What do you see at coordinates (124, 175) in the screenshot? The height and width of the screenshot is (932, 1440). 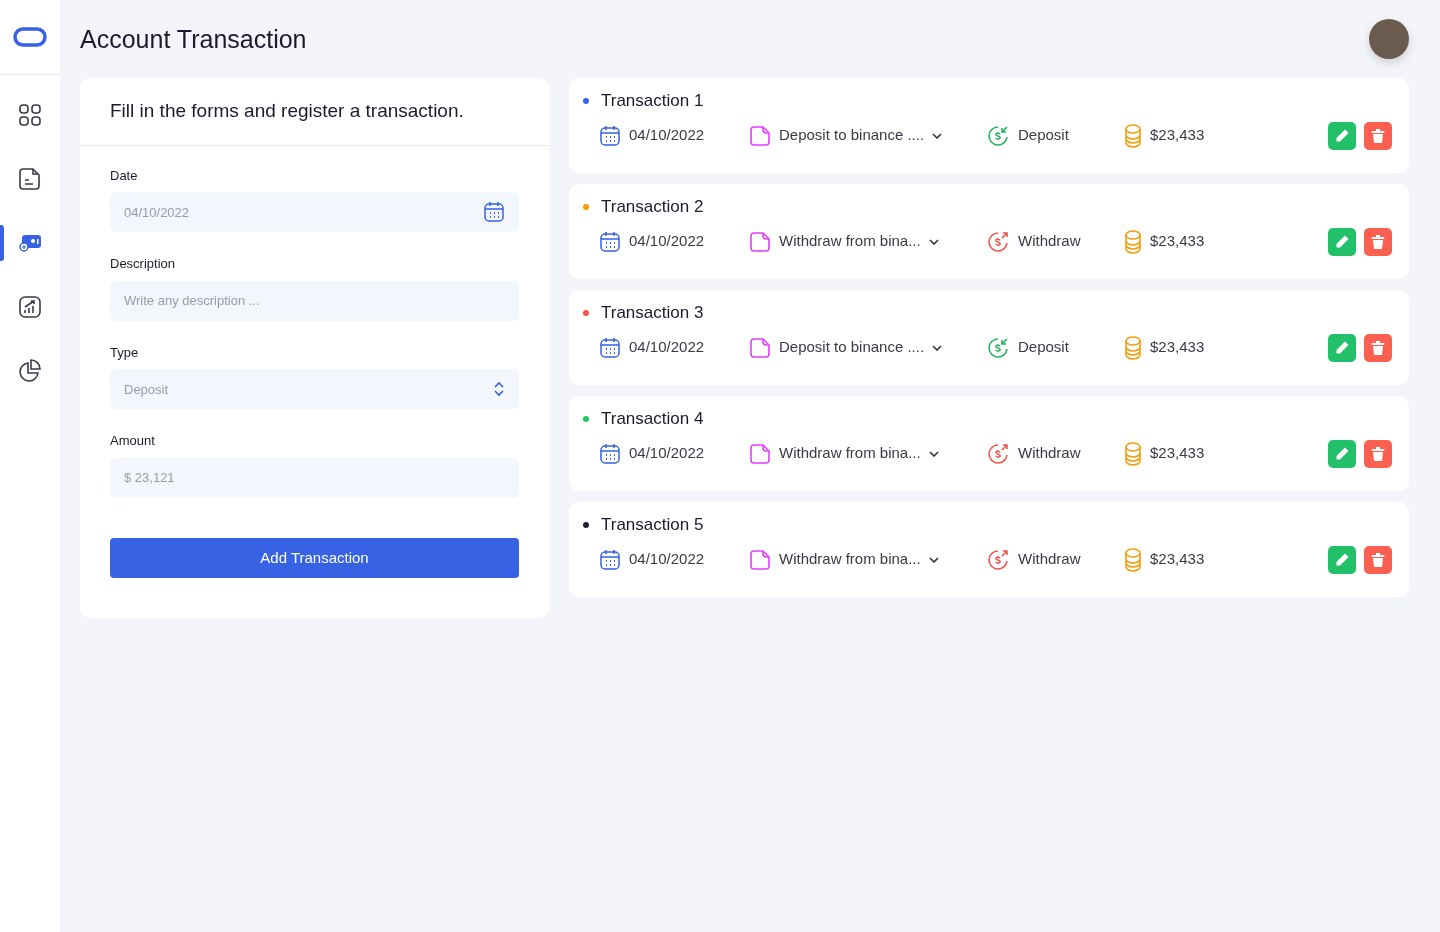 I see `field-label: Date` at bounding box center [124, 175].